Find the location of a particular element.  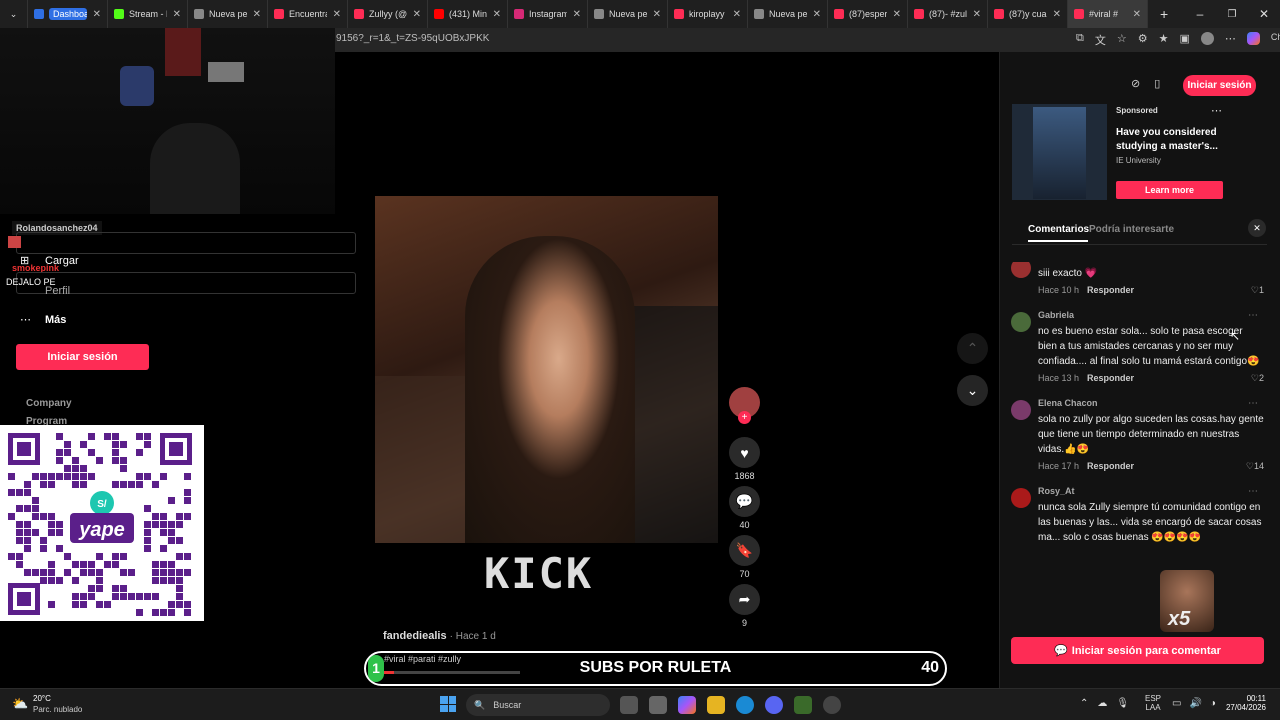

share-arrow-icon: ➦ is located at coordinates (744, 599).